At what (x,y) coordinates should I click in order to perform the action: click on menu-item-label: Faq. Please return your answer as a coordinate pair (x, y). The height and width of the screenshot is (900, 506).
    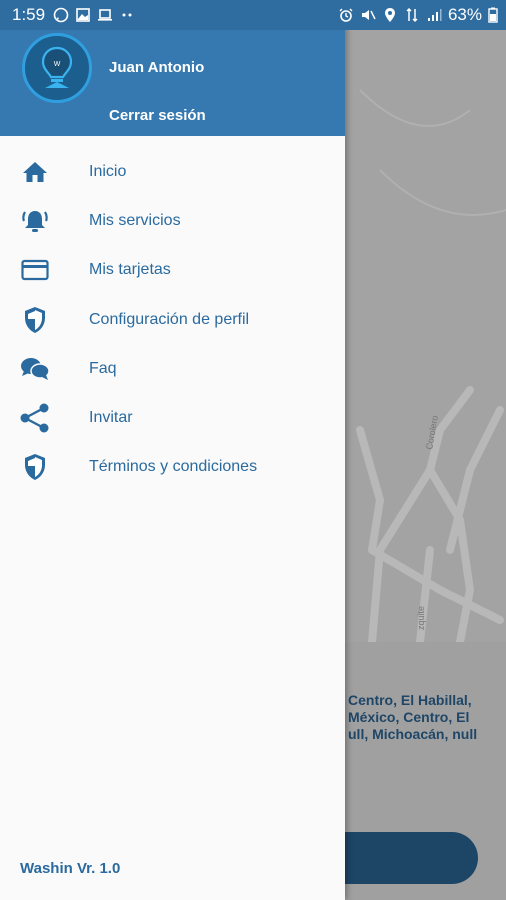
    Looking at the image, I should click on (103, 368).